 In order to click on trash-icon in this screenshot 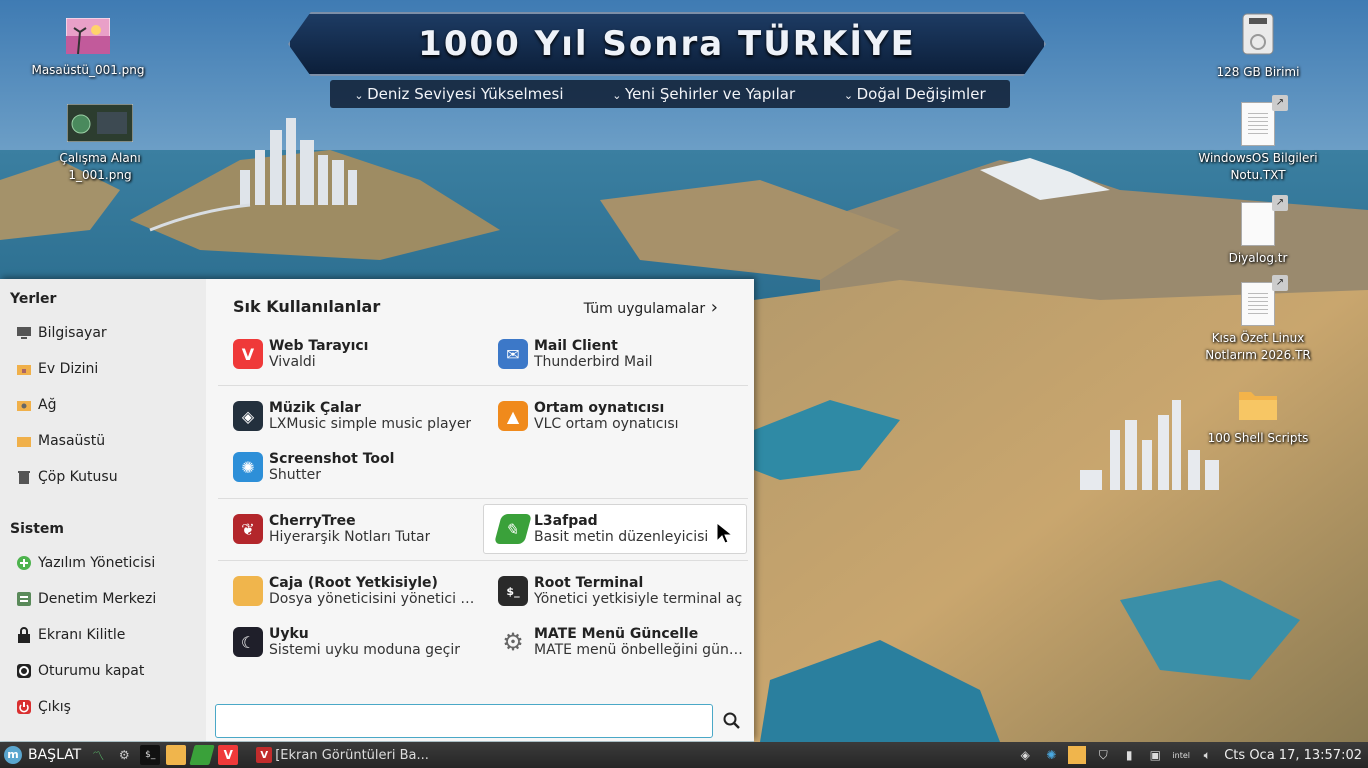, I will do `click(24, 477)`.